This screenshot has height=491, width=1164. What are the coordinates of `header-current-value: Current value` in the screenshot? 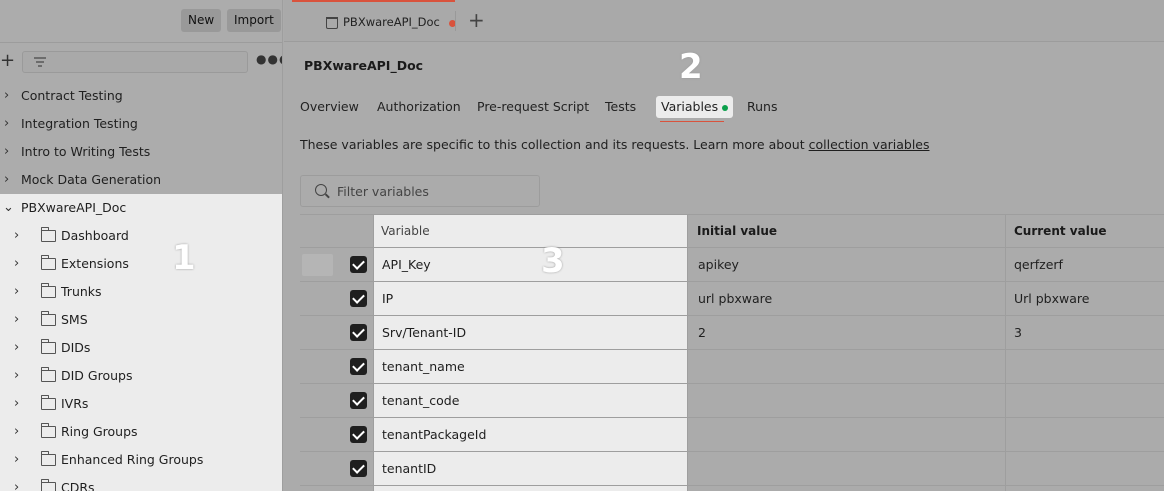 It's located at (1060, 231).